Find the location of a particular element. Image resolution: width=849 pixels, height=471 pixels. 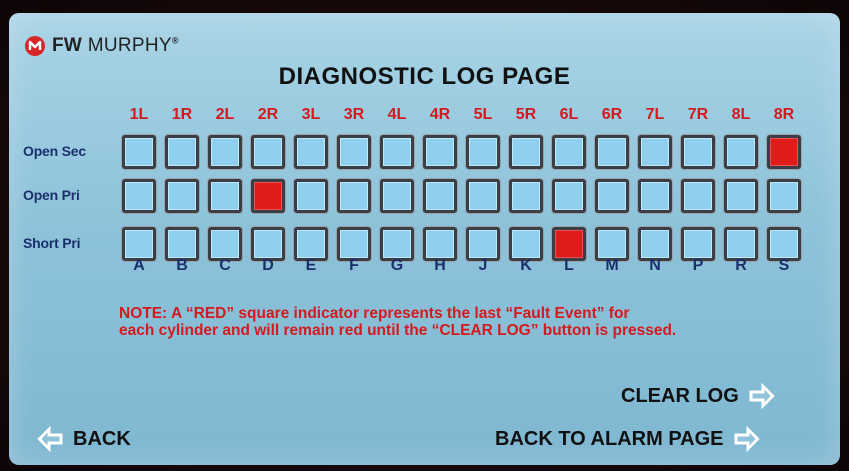

column-header-5l: 5L is located at coordinates (483, 114).